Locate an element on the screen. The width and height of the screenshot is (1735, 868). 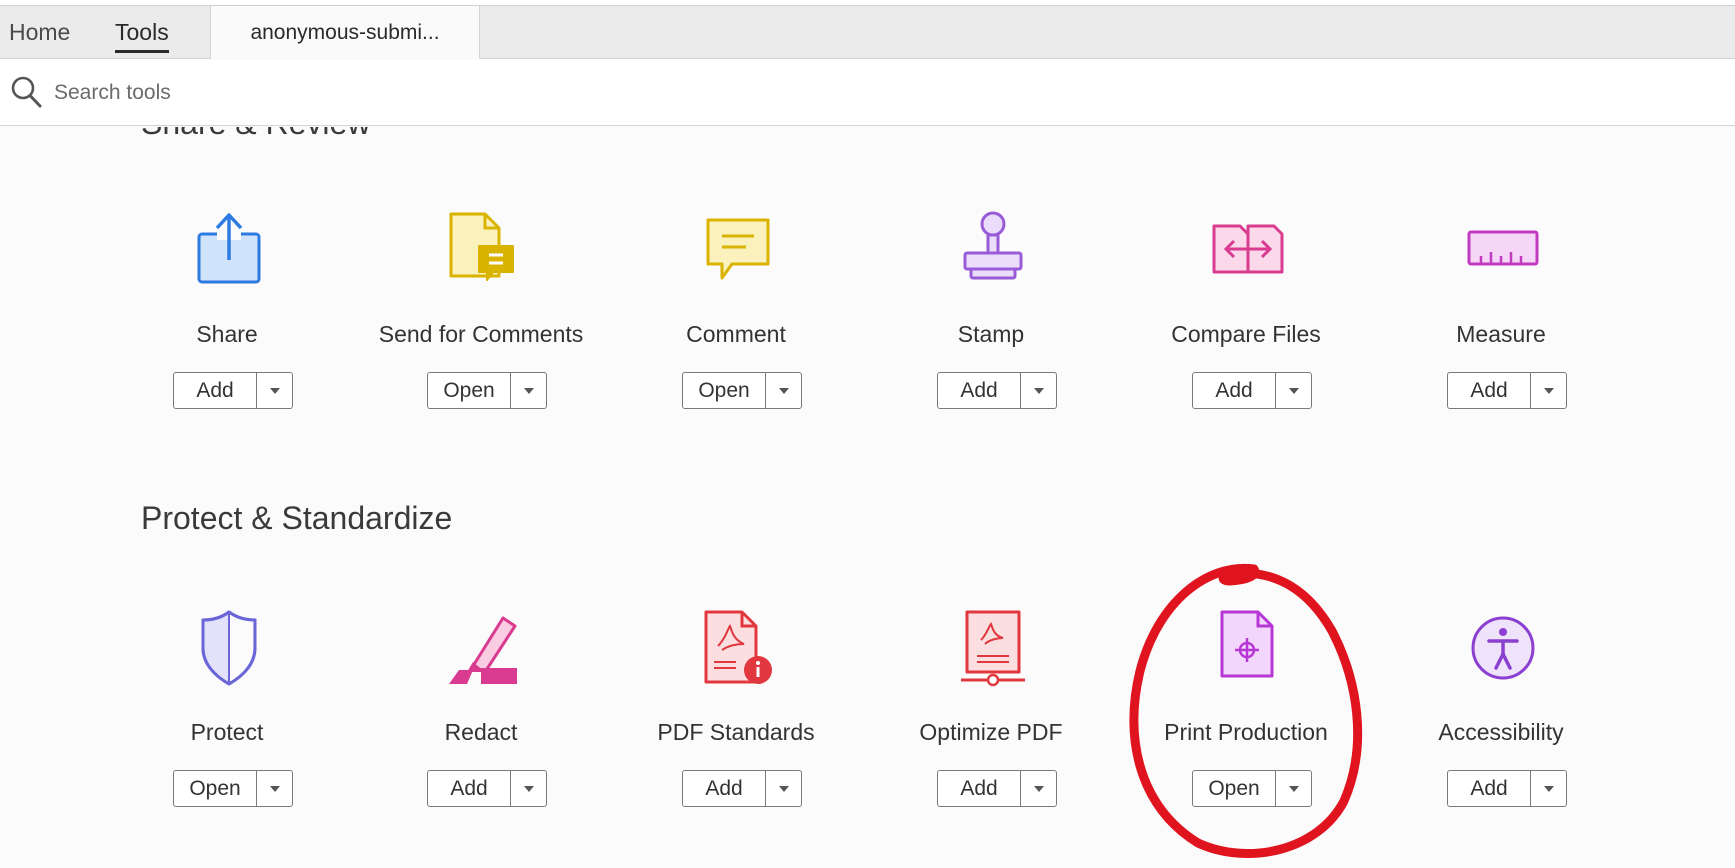
pdf-standards-icon is located at coordinates (738, 648).